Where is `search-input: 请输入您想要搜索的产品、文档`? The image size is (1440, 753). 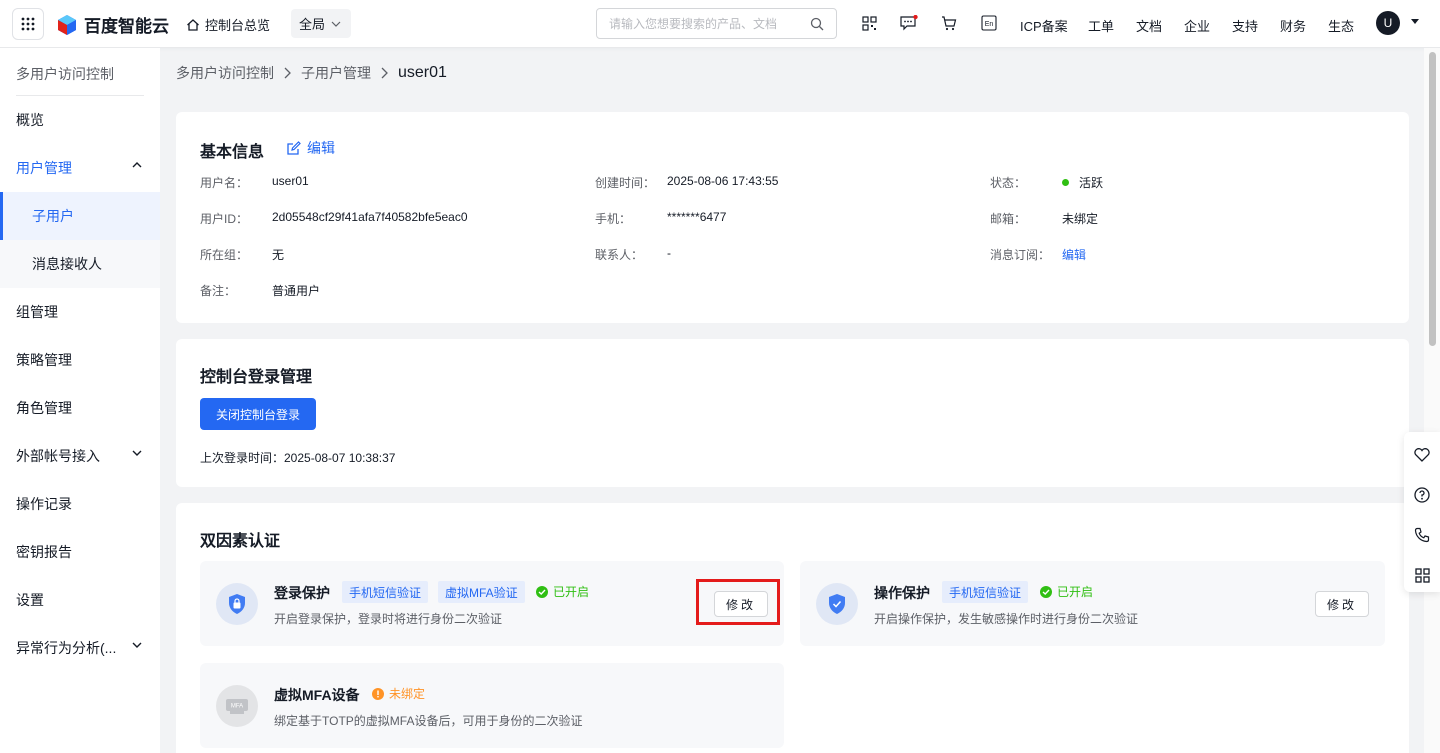 search-input: 请输入您想要搜索的产品、文档 is located at coordinates (716, 23).